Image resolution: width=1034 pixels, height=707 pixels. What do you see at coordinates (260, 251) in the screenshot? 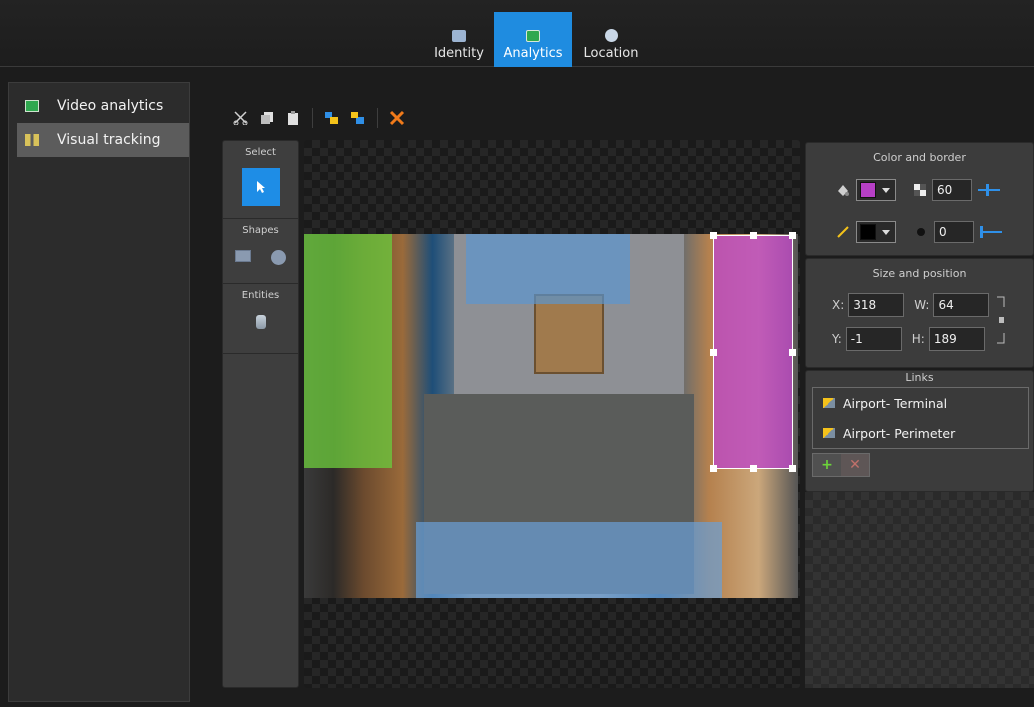
I see `shapes-section: Shapes` at bounding box center [260, 251].